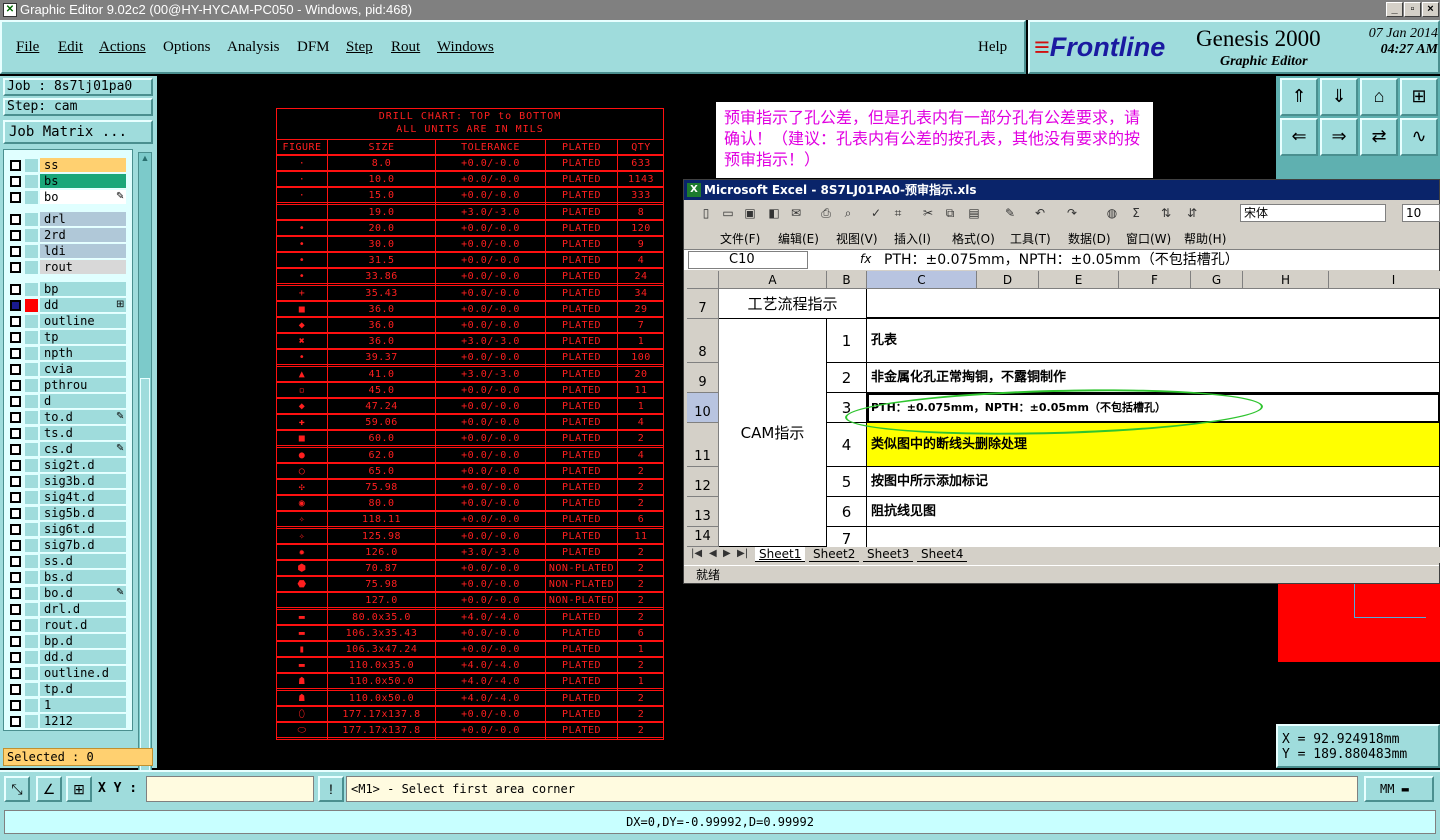 This screenshot has height=840, width=1440. Describe the element at coordinates (1089, 238) in the screenshot. I see `excel-menu-data: 数据(D)` at that location.